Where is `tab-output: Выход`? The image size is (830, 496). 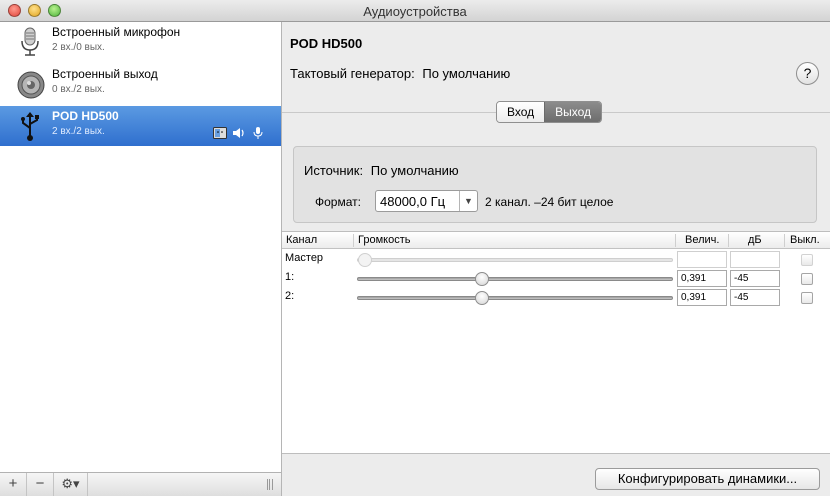
tab-output: Выход is located at coordinates (573, 112).